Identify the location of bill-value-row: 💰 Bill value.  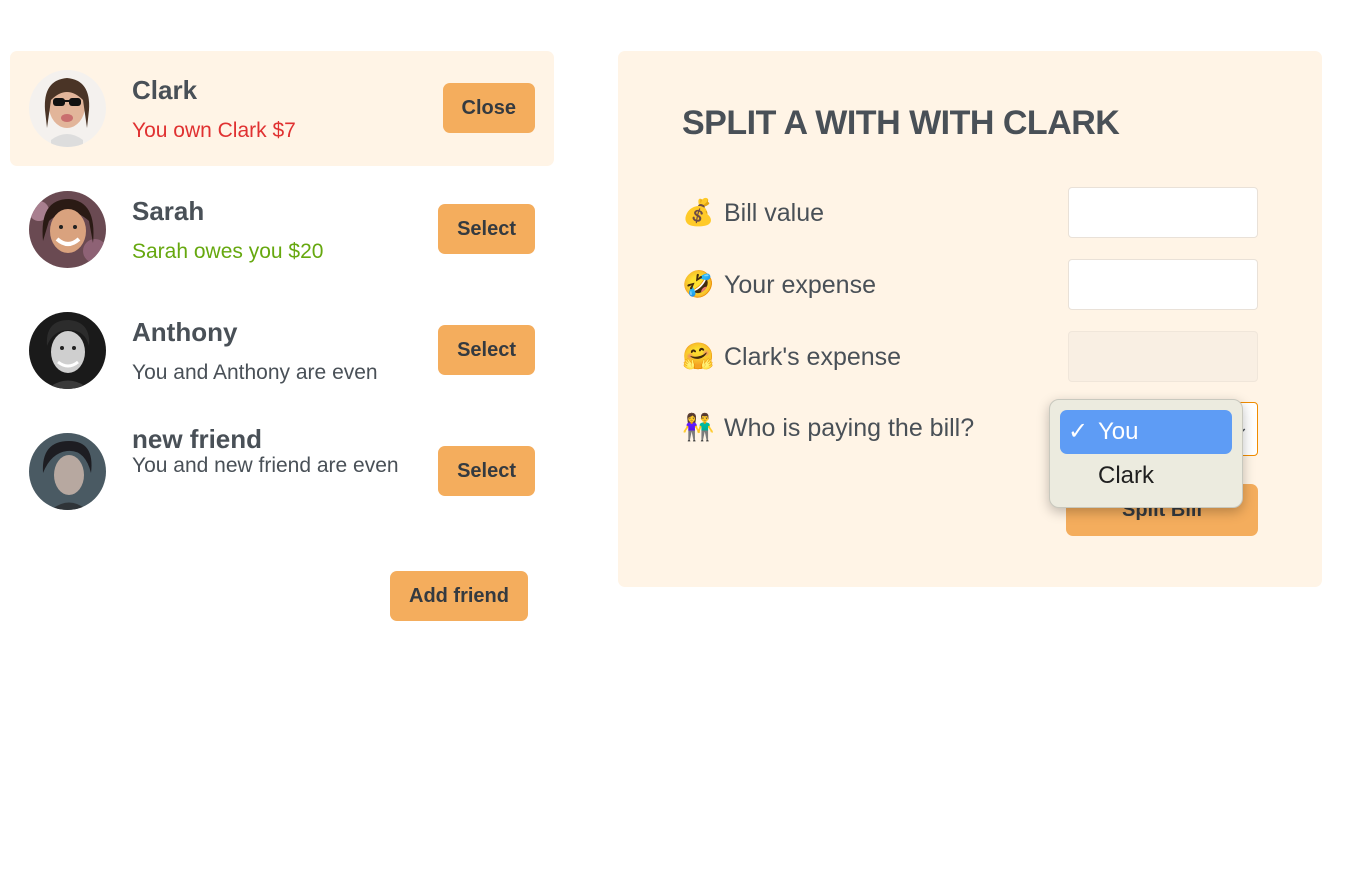
(970, 213).